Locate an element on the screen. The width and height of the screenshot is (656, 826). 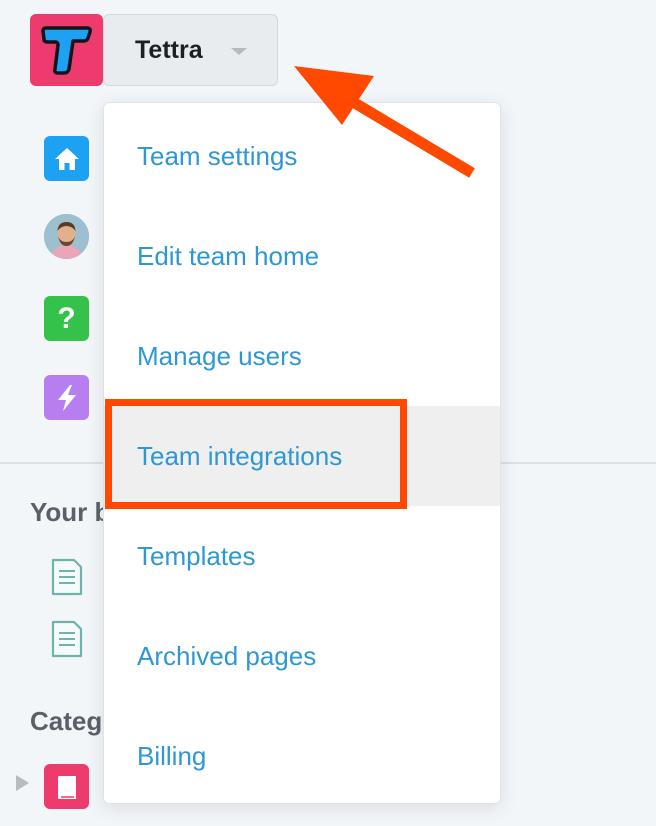
help-icon: ? is located at coordinates (66, 318).